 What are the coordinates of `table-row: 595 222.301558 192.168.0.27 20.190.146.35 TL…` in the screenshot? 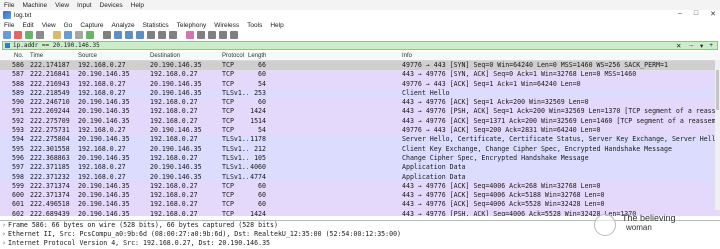 It's located at (360, 149).